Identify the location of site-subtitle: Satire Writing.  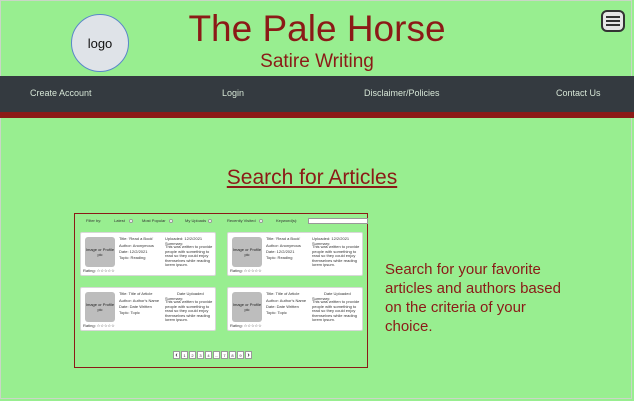
(317, 61).